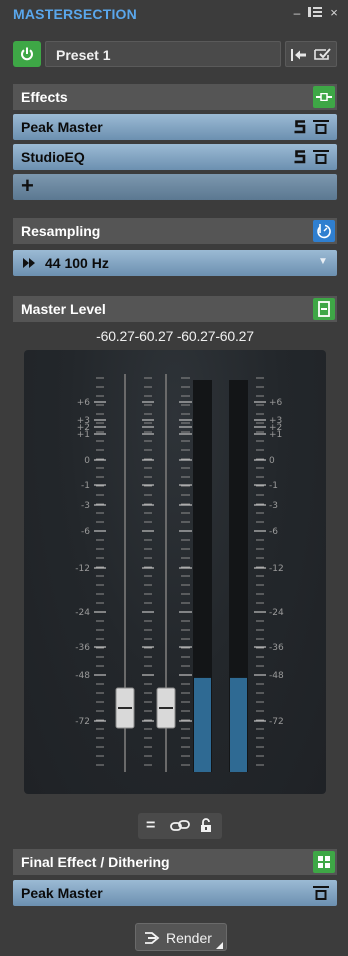 This screenshot has height=956, width=348. Describe the element at coordinates (29, 263) in the screenshot. I see `sample-rate-icon` at that location.